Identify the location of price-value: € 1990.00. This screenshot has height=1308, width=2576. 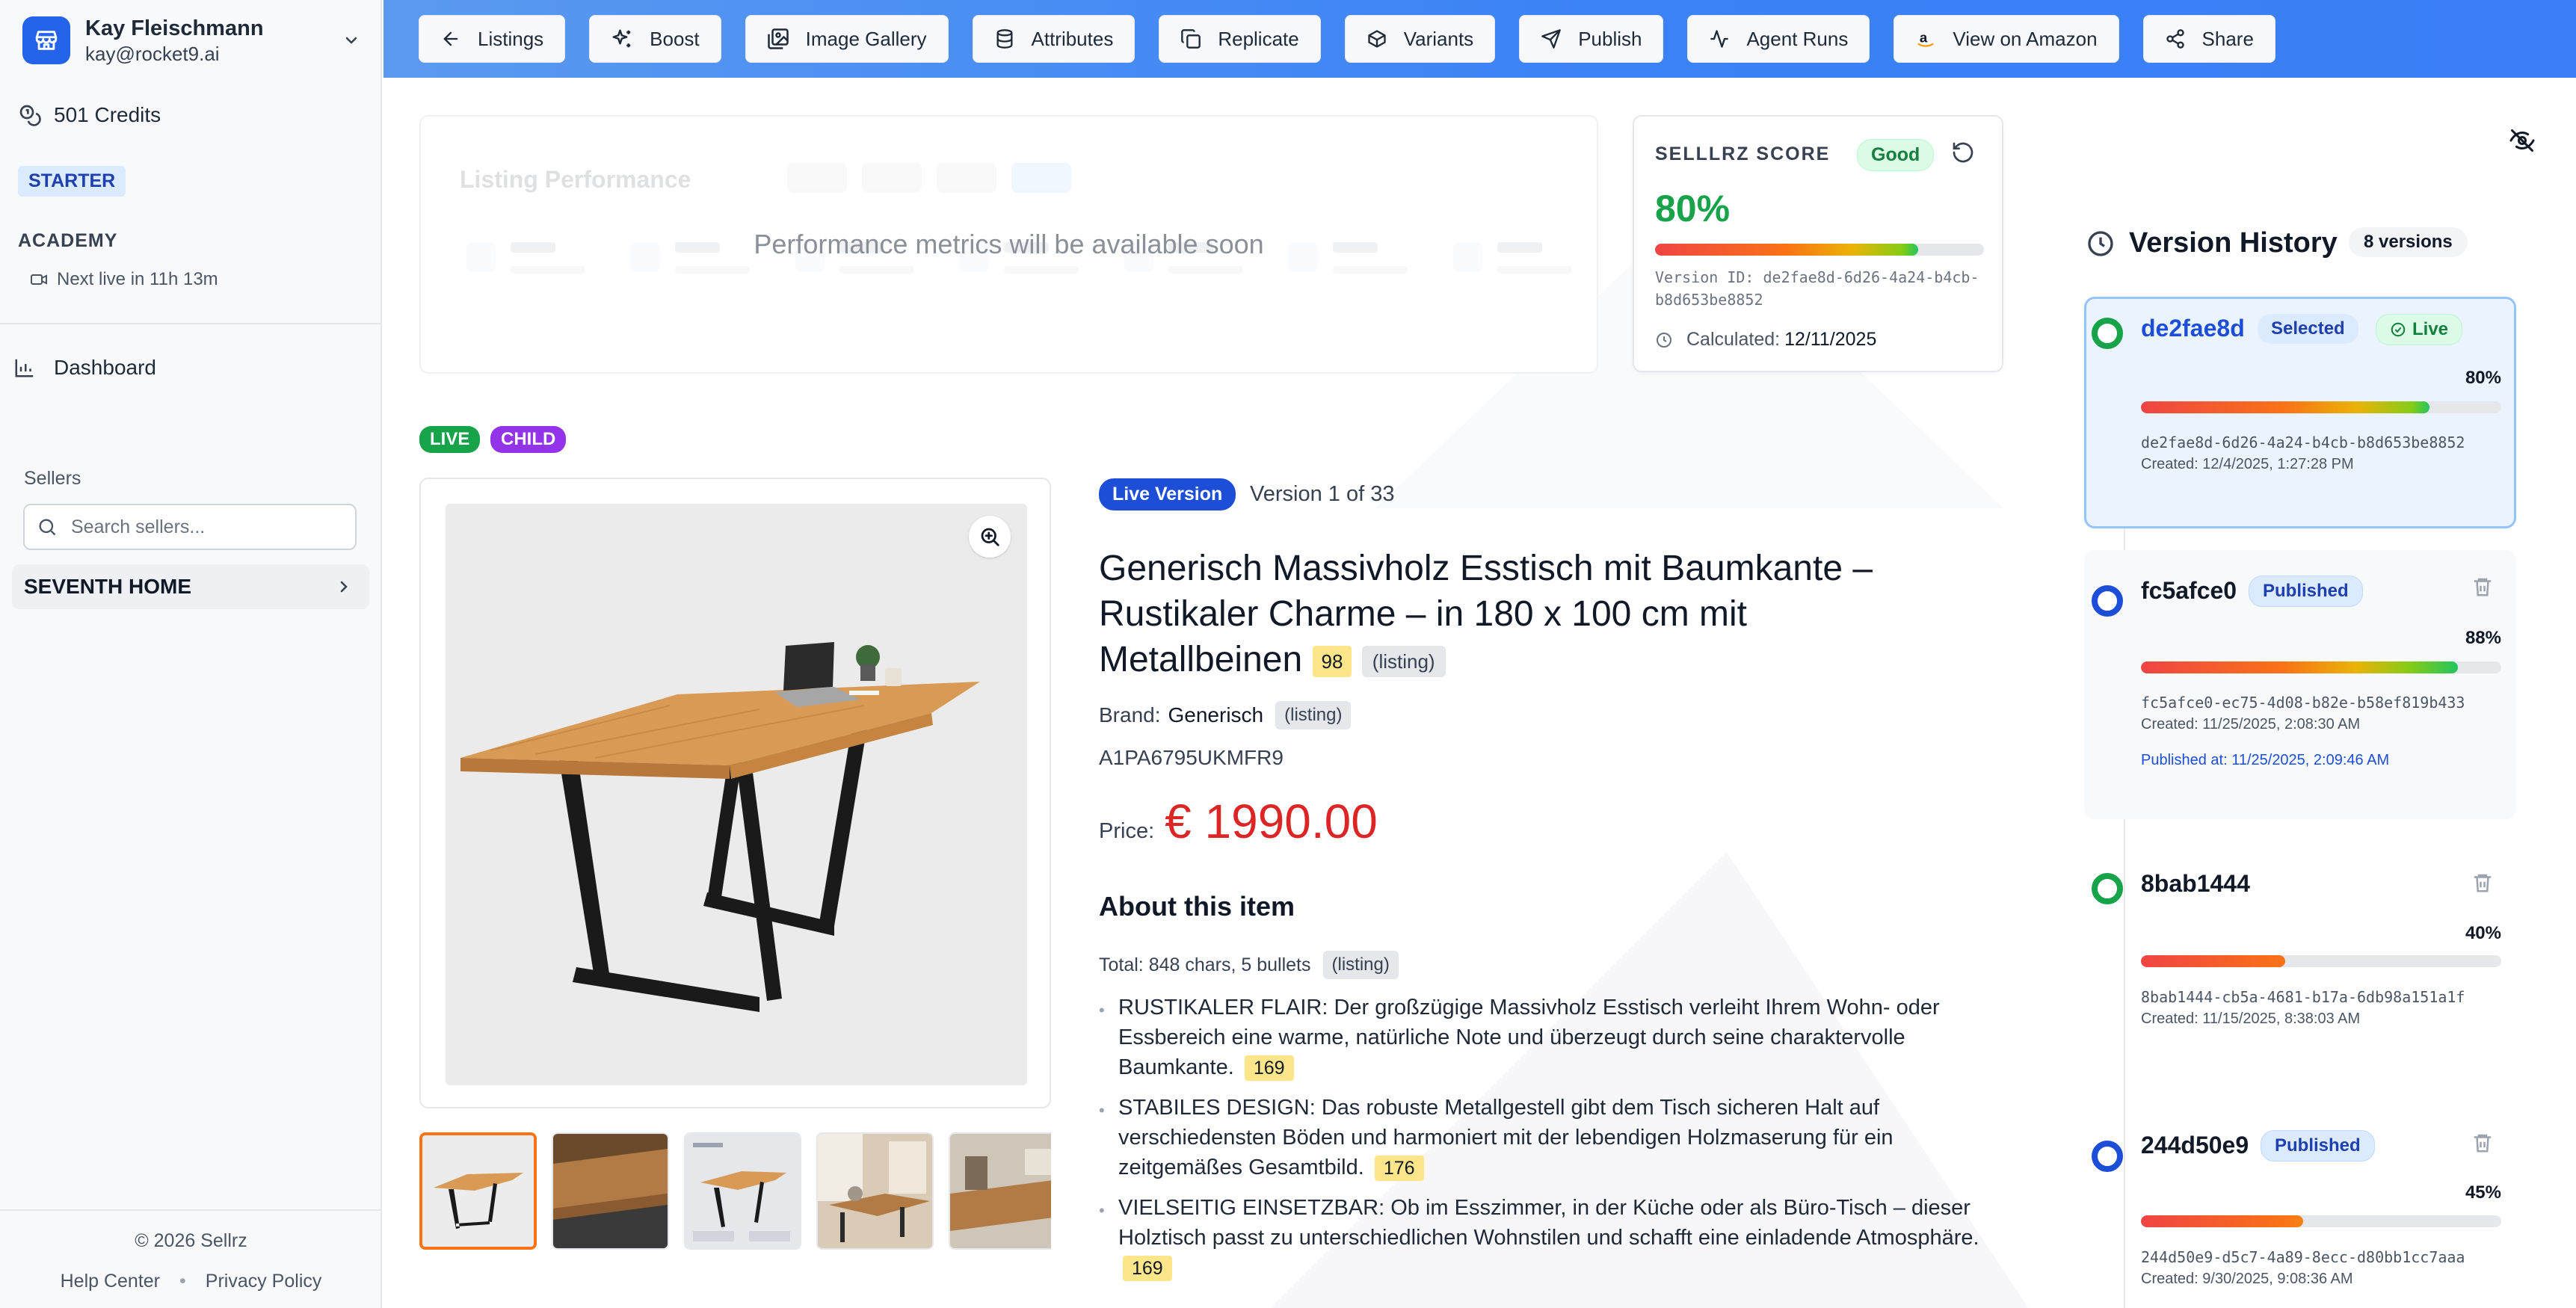
(1271, 822).